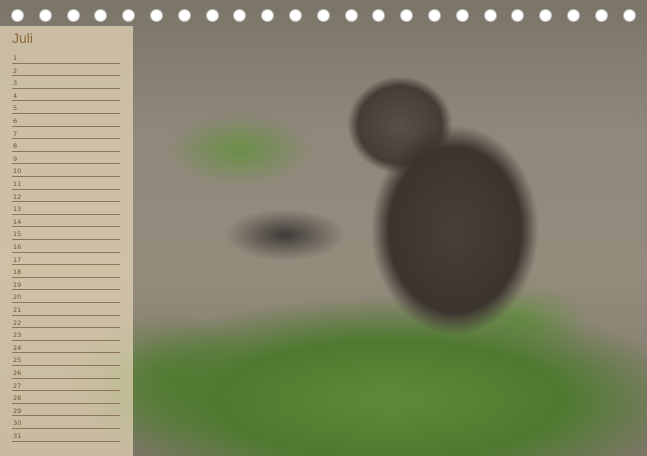 Image resolution: width=647 pixels, height=456 pixels. What do you see at coordinates (66, 158) in the screenshot?
I see `day-row: 9` at bounding box center [66, 158].